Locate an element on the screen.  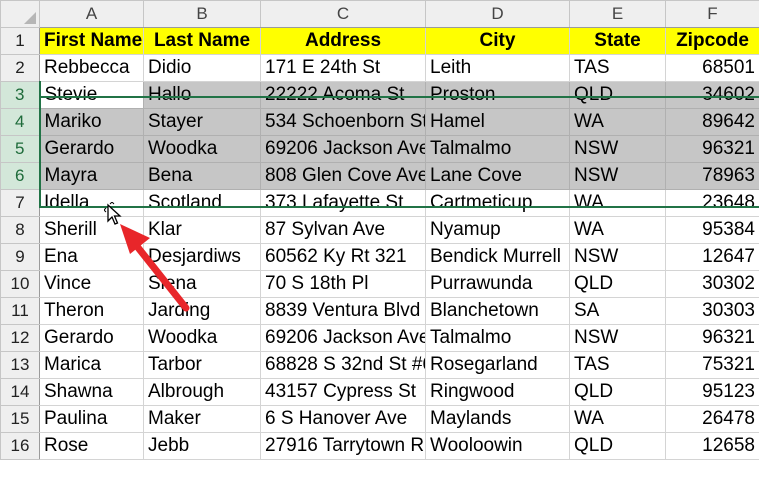
cell-zipcode: 95384 is located at coordinates (712, 230).